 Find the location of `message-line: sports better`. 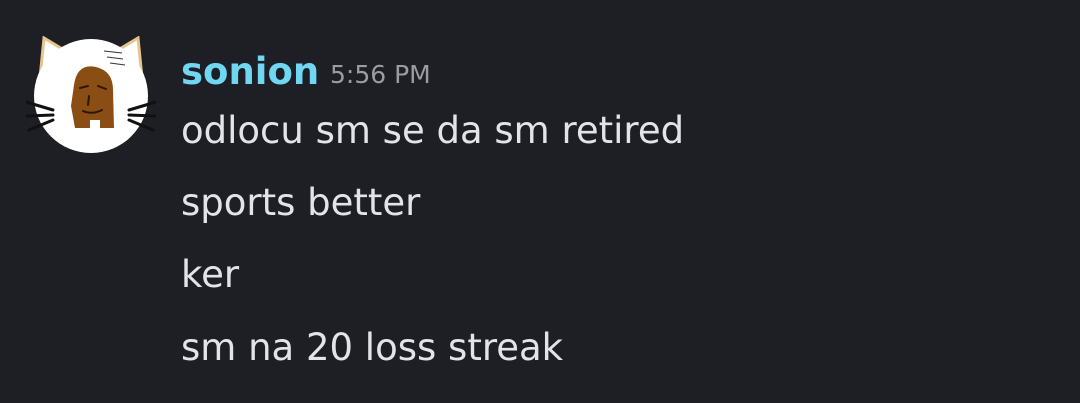

message-line: sports better is located at coordinates (301, 202).